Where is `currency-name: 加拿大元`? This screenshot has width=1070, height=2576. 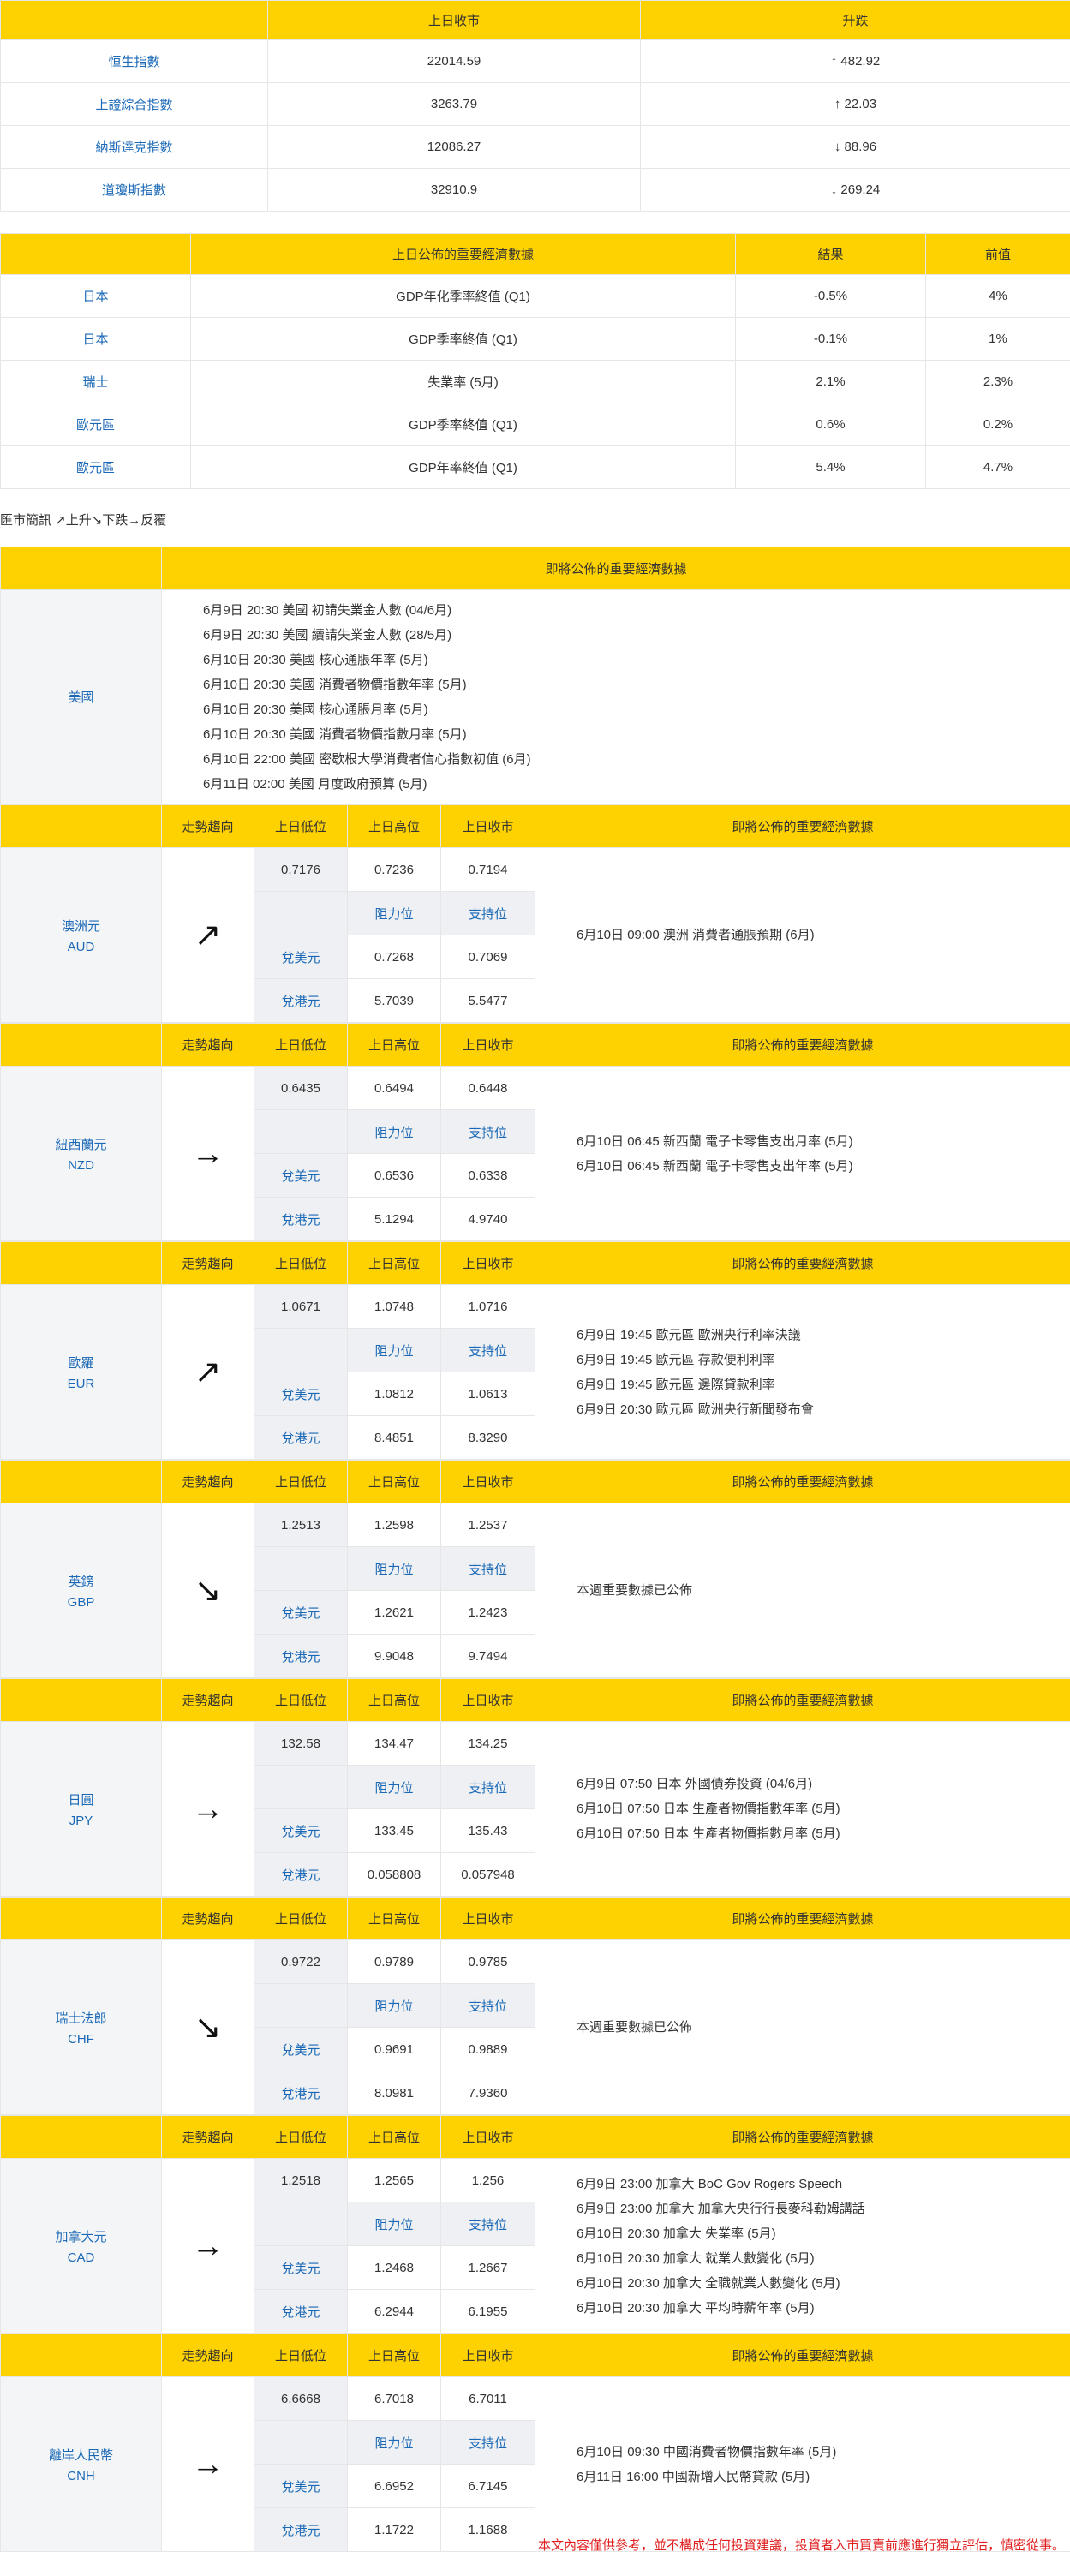
currency-name: 加拿大元 is located at coordinates (81, 2236).